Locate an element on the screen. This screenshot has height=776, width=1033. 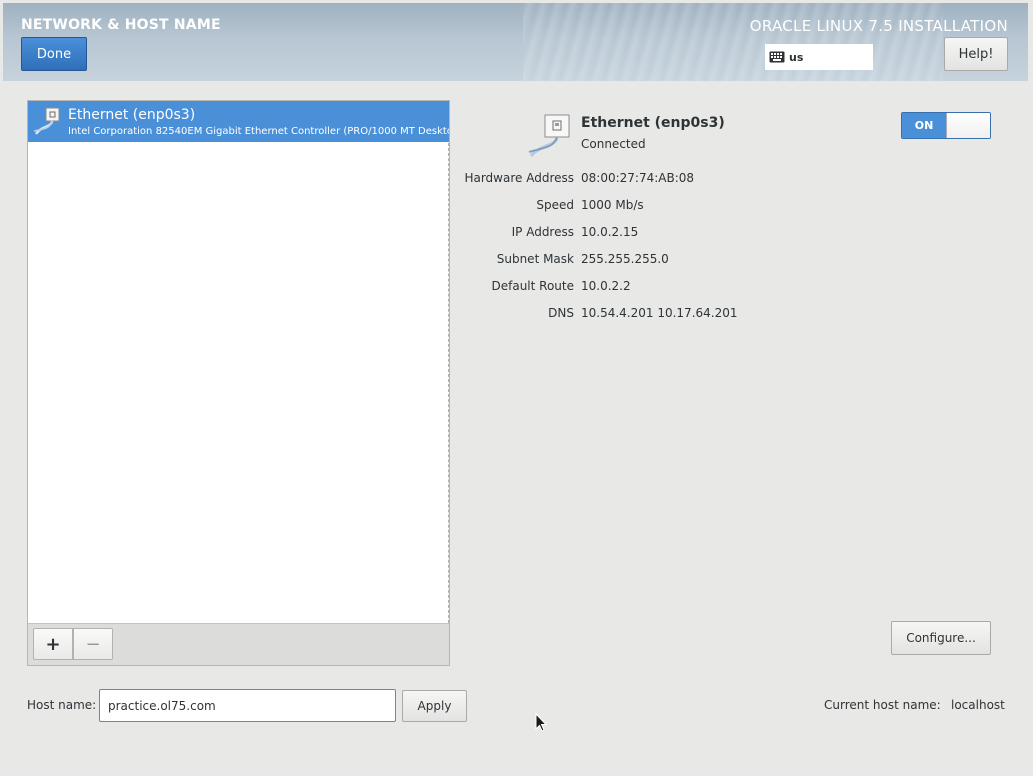
apply-button: Apply is located at coordinates (434, 706).